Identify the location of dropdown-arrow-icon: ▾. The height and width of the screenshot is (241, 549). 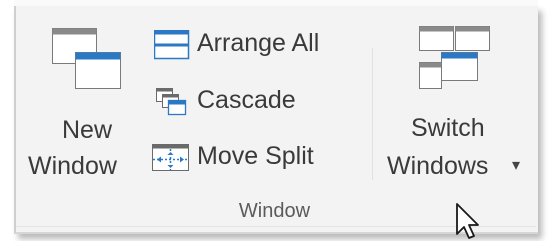
(516, 165).